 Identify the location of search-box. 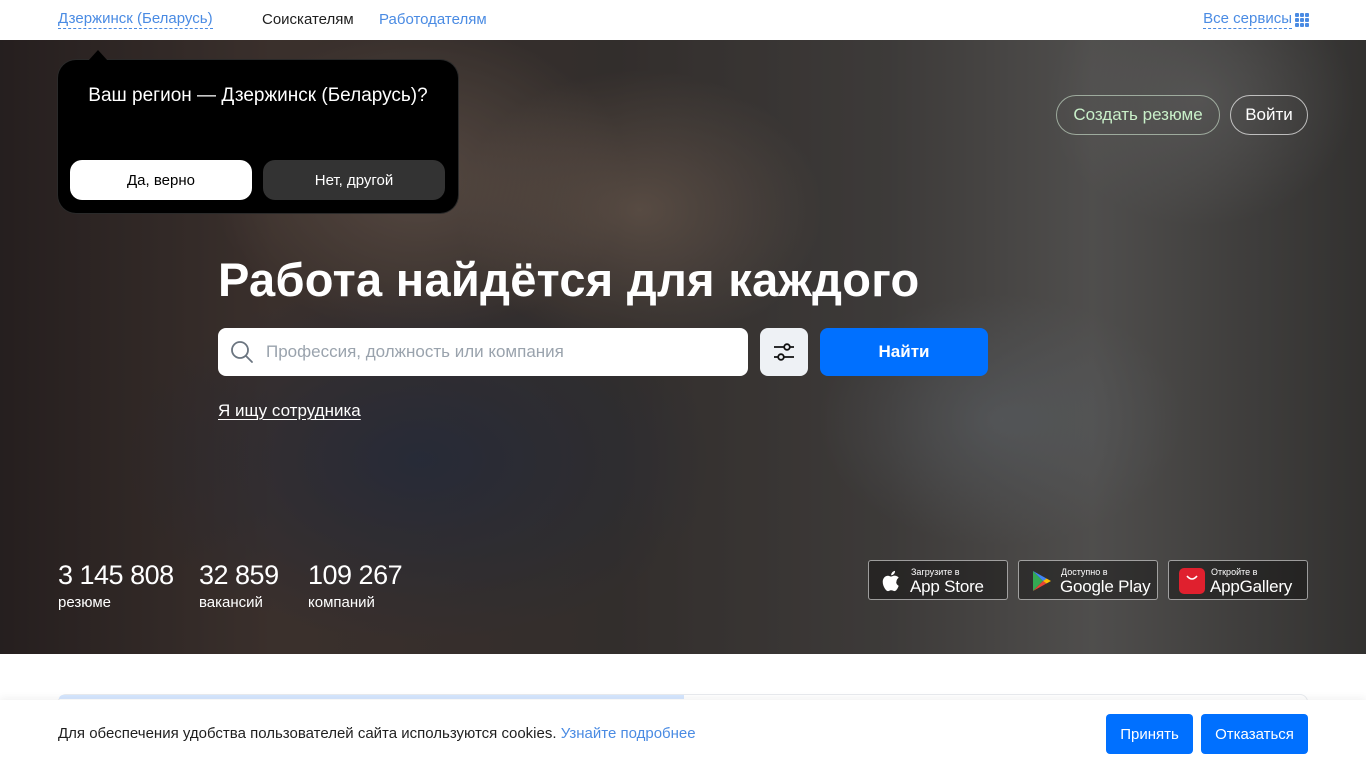
(483, 352).